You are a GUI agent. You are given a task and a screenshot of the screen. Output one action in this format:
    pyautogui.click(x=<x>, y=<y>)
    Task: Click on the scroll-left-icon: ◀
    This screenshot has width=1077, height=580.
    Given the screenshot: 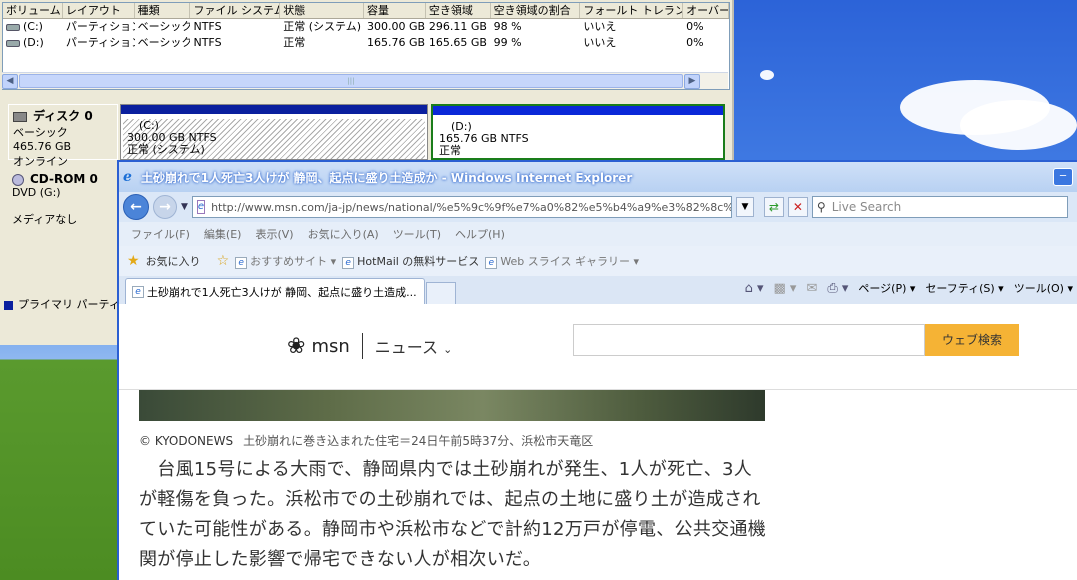 What is the action you would take?
    pyautogui.click(x=10, y=81)
    